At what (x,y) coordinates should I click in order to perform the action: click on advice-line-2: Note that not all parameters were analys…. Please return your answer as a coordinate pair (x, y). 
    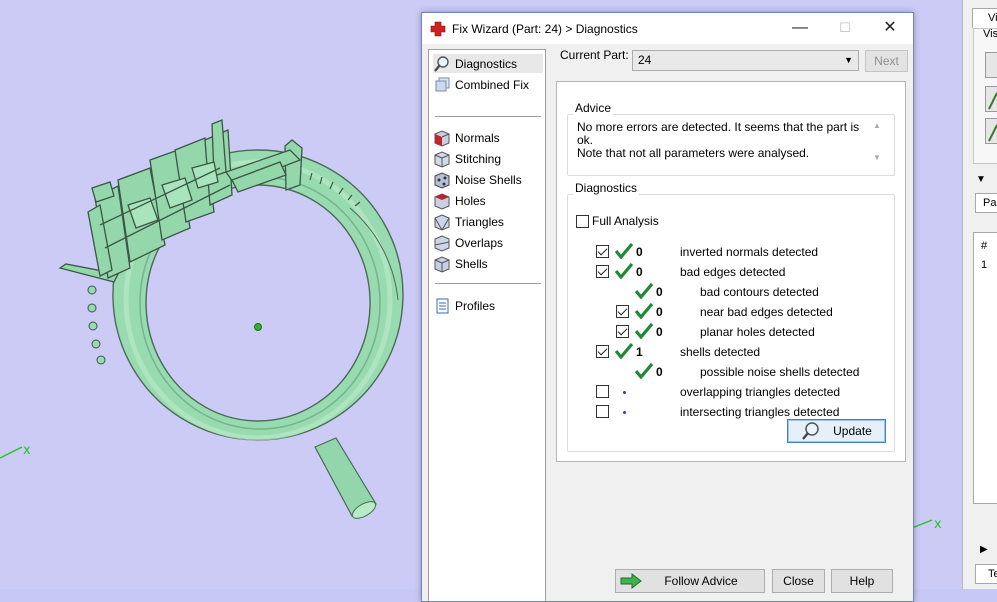
    Looking at the image, I should click on (693, 153).